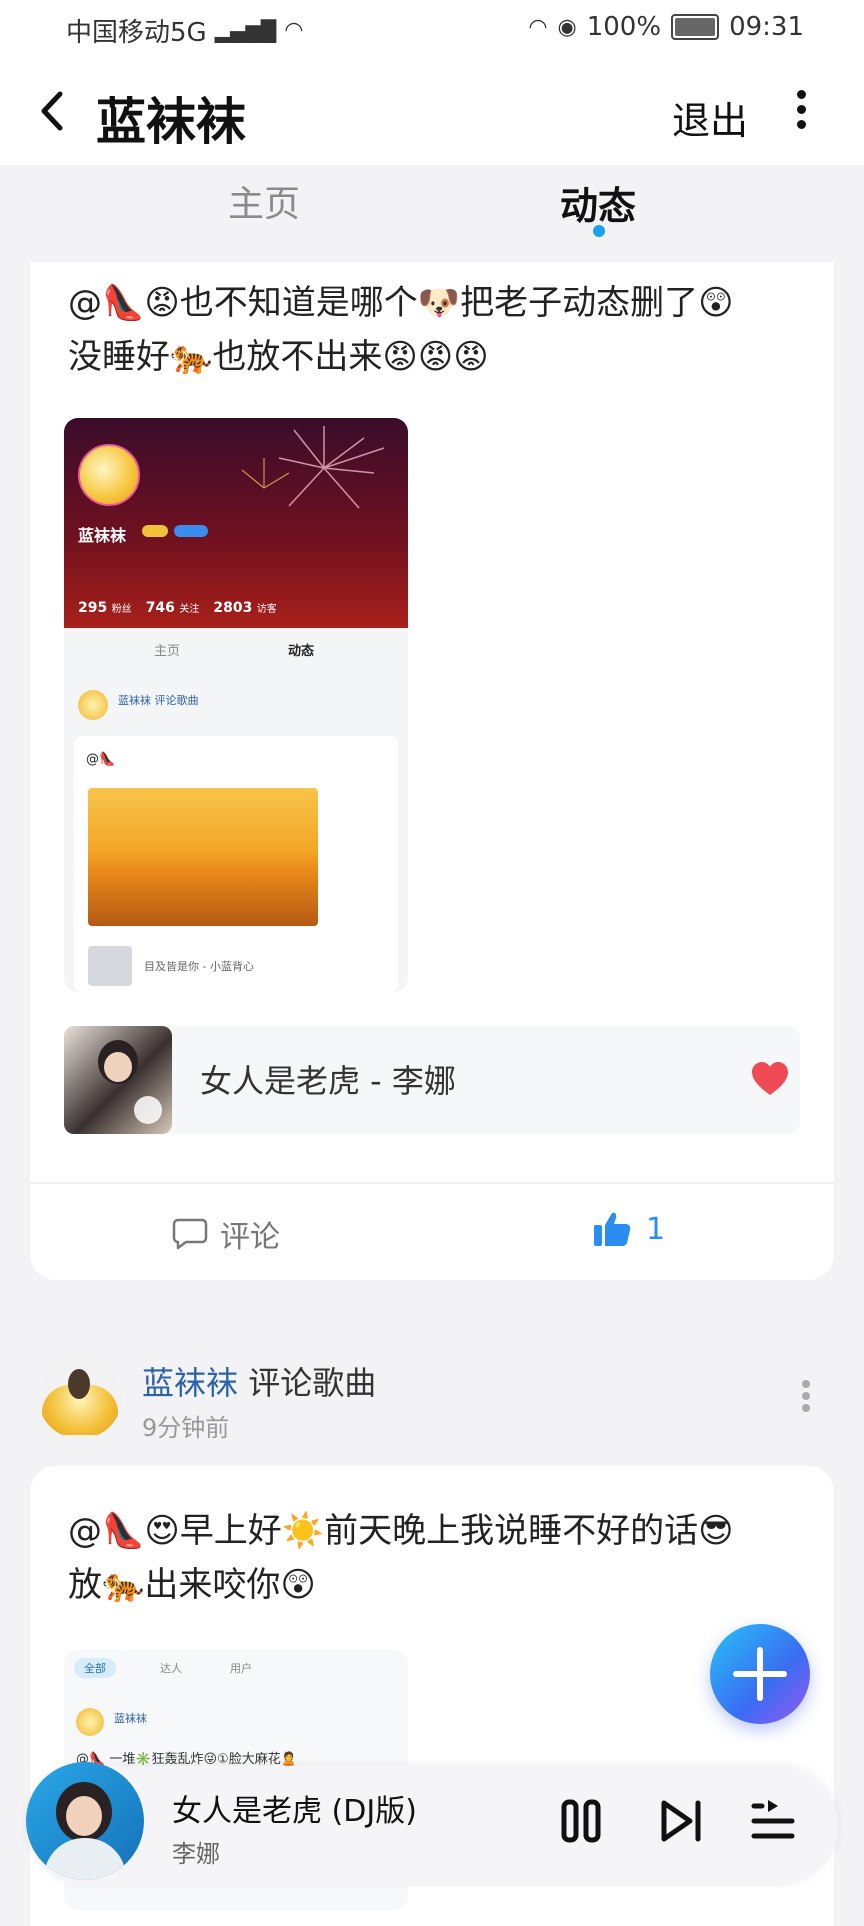  Describe the element at coordinates (401, 303) in the screenshot. I see `post-text-line: @👠😡也不知道是哪个🐶把老子动态删了😲` at that location.